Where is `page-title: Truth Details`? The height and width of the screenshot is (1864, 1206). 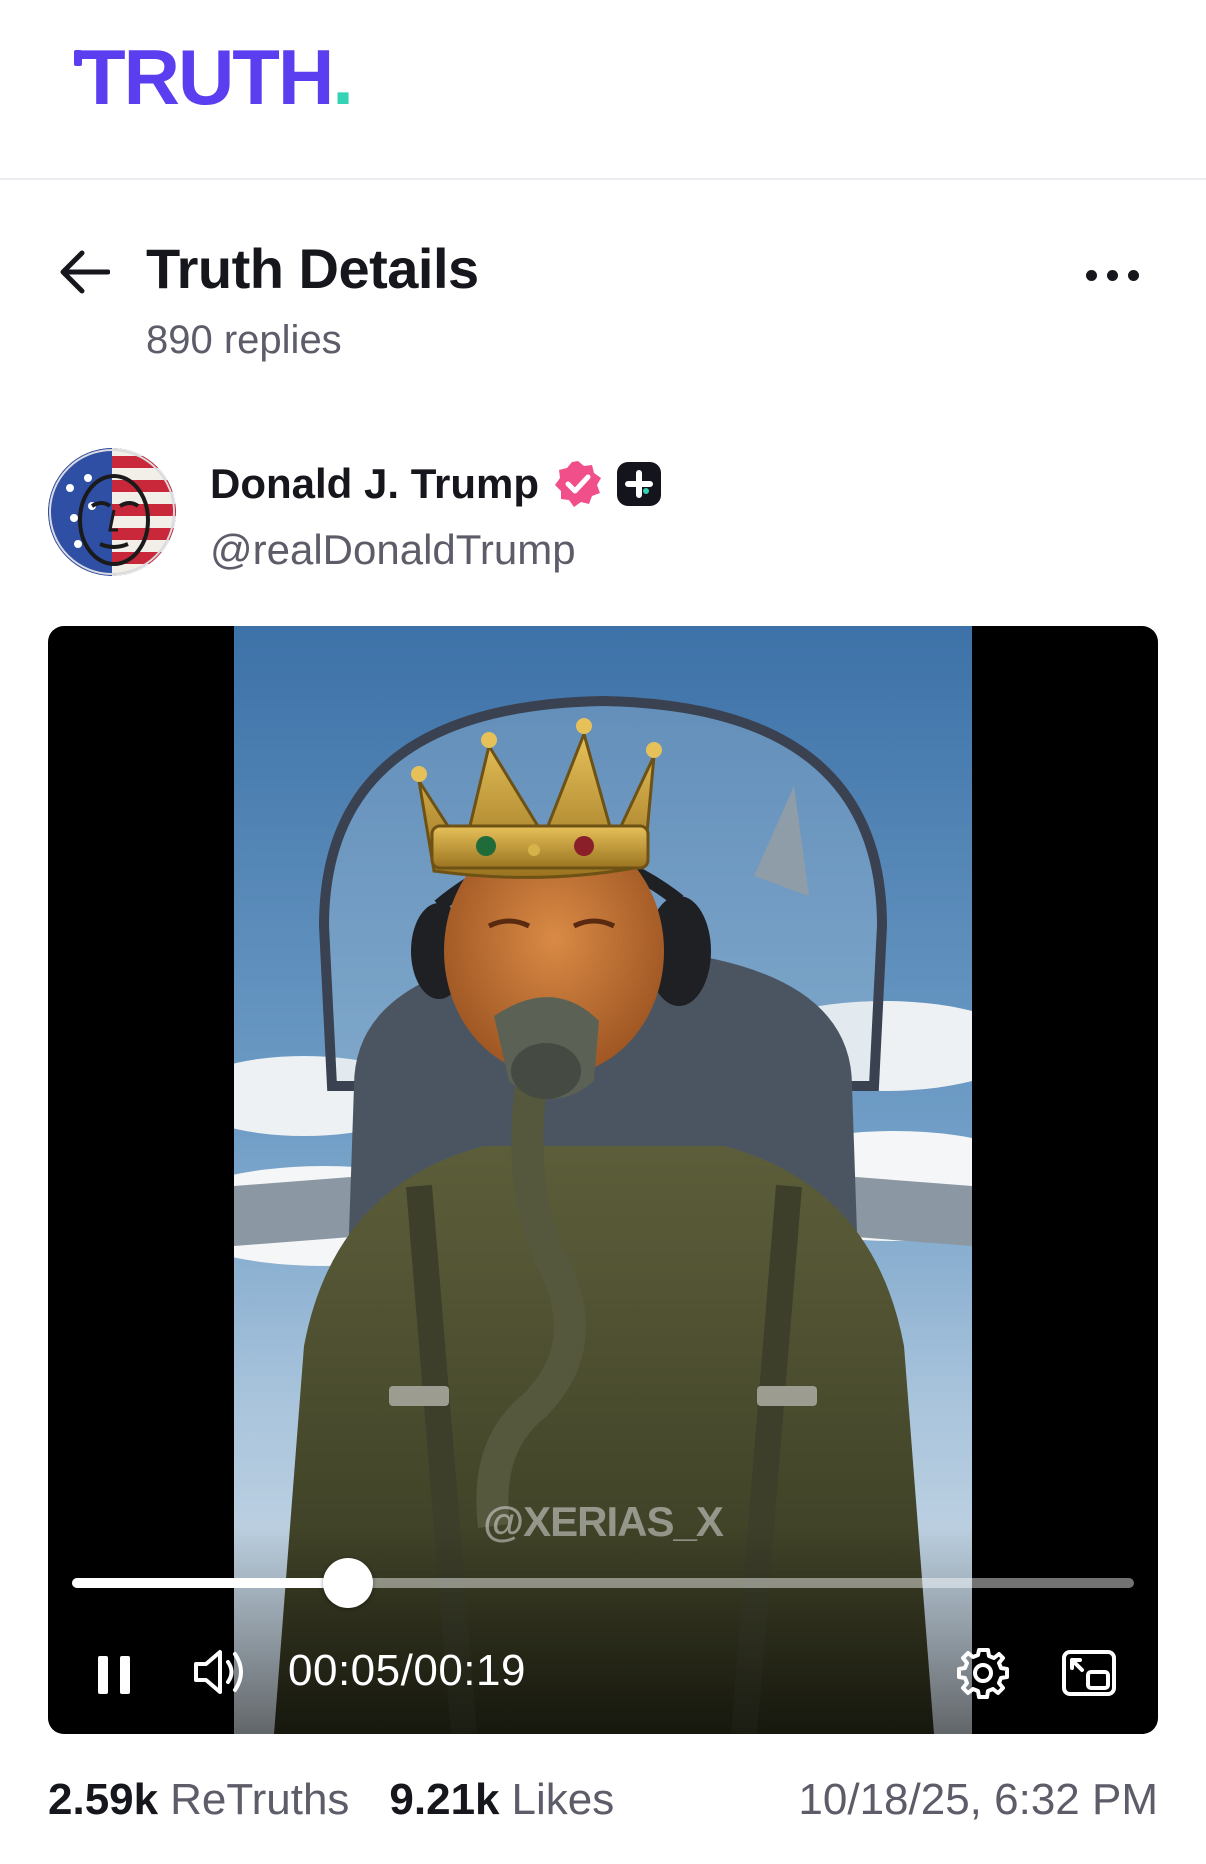
page-title: Truth Details is located at coordinates (312, 268).